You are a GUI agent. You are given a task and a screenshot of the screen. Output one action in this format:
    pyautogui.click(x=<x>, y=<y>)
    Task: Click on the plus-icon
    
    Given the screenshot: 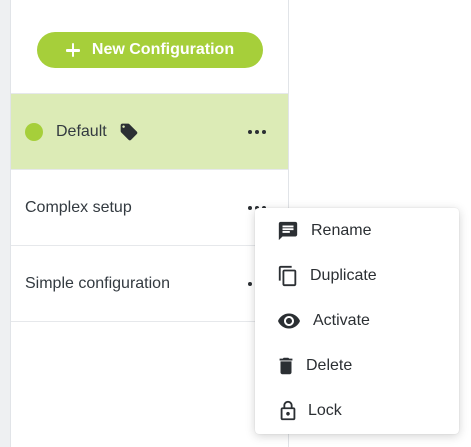 What is the action you would take?
    pyautogui.click(x=72, y=50)
    